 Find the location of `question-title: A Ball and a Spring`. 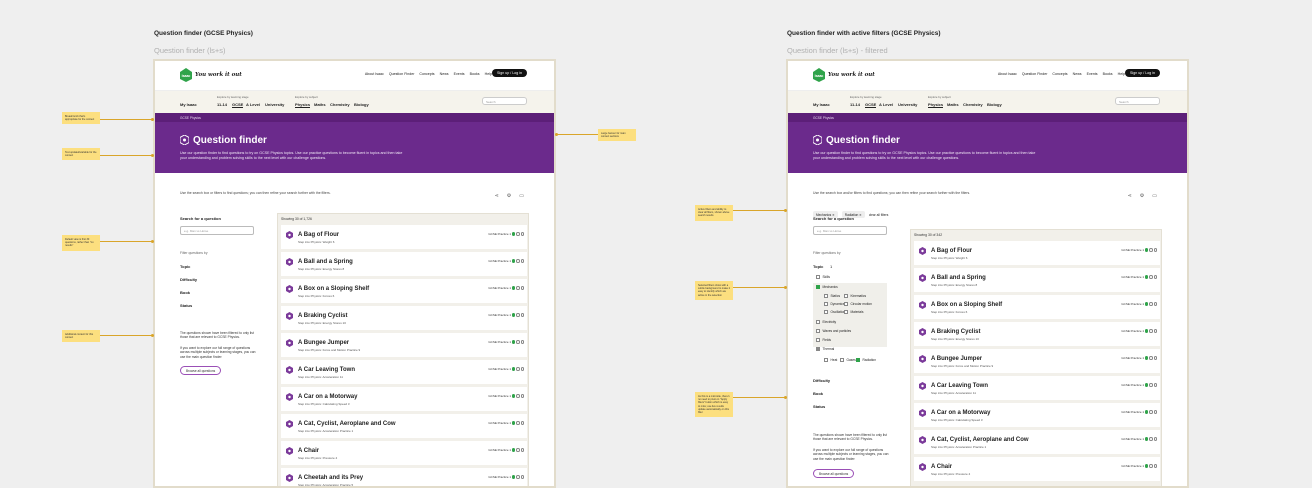

question-title: A Ball and a Spring is located at coordinates (325, 262).